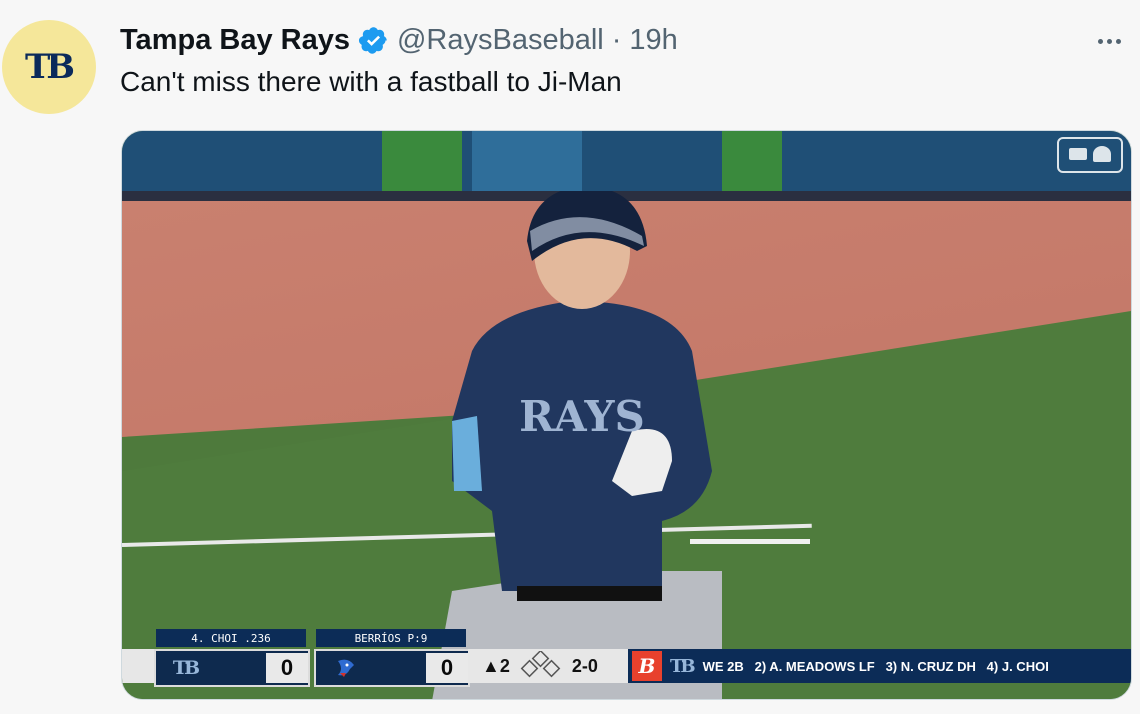 The width and height of the screenshot is (1140, 714). I want to click on away-score: 0, so click(287, 668).